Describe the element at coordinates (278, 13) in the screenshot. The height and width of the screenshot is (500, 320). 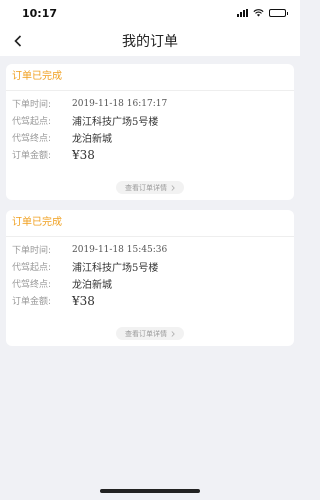
I see `battery-icon` at that location.